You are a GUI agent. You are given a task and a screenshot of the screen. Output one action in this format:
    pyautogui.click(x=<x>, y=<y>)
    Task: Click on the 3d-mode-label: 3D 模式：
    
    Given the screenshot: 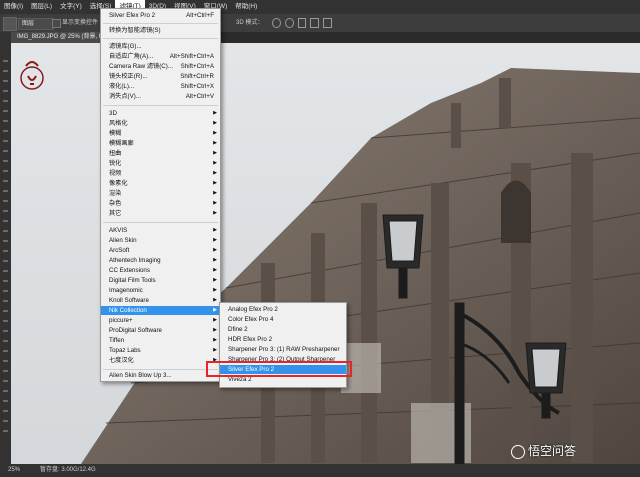 What is the action you would take?
    pyautogui.click(x=250, y=23)
    